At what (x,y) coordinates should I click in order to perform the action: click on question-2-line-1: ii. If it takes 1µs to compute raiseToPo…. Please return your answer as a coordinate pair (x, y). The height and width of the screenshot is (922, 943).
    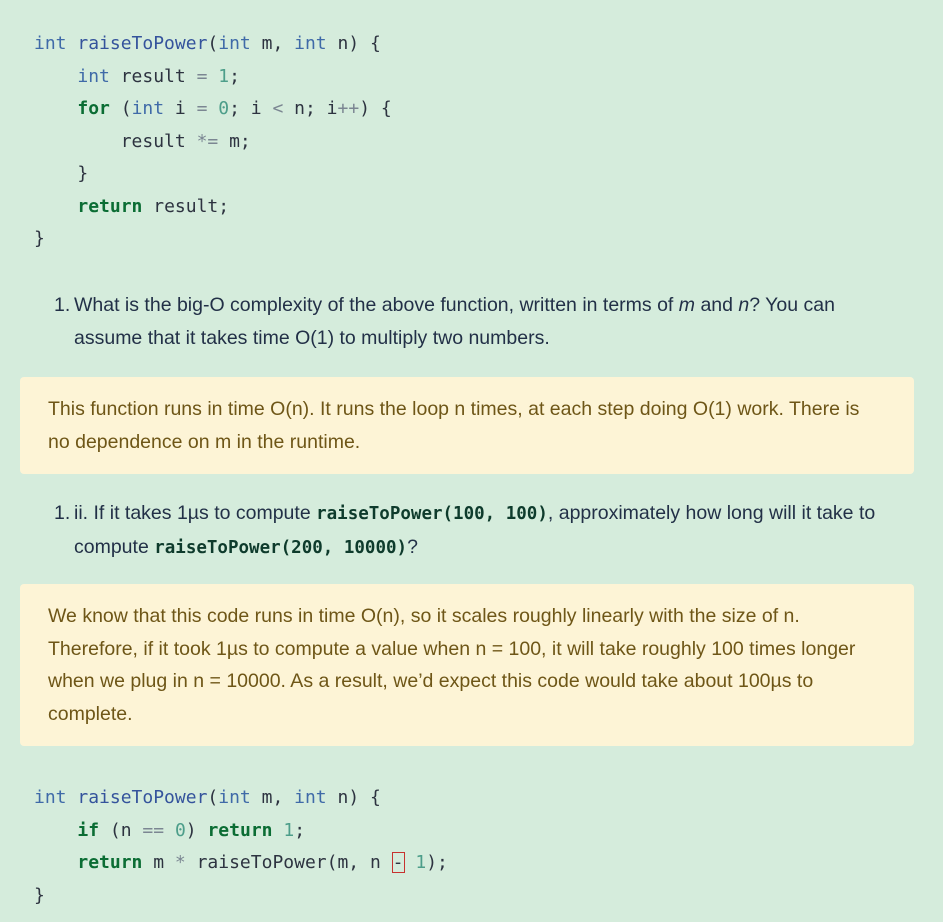
    Looking at the image, I should click on (474, 513).